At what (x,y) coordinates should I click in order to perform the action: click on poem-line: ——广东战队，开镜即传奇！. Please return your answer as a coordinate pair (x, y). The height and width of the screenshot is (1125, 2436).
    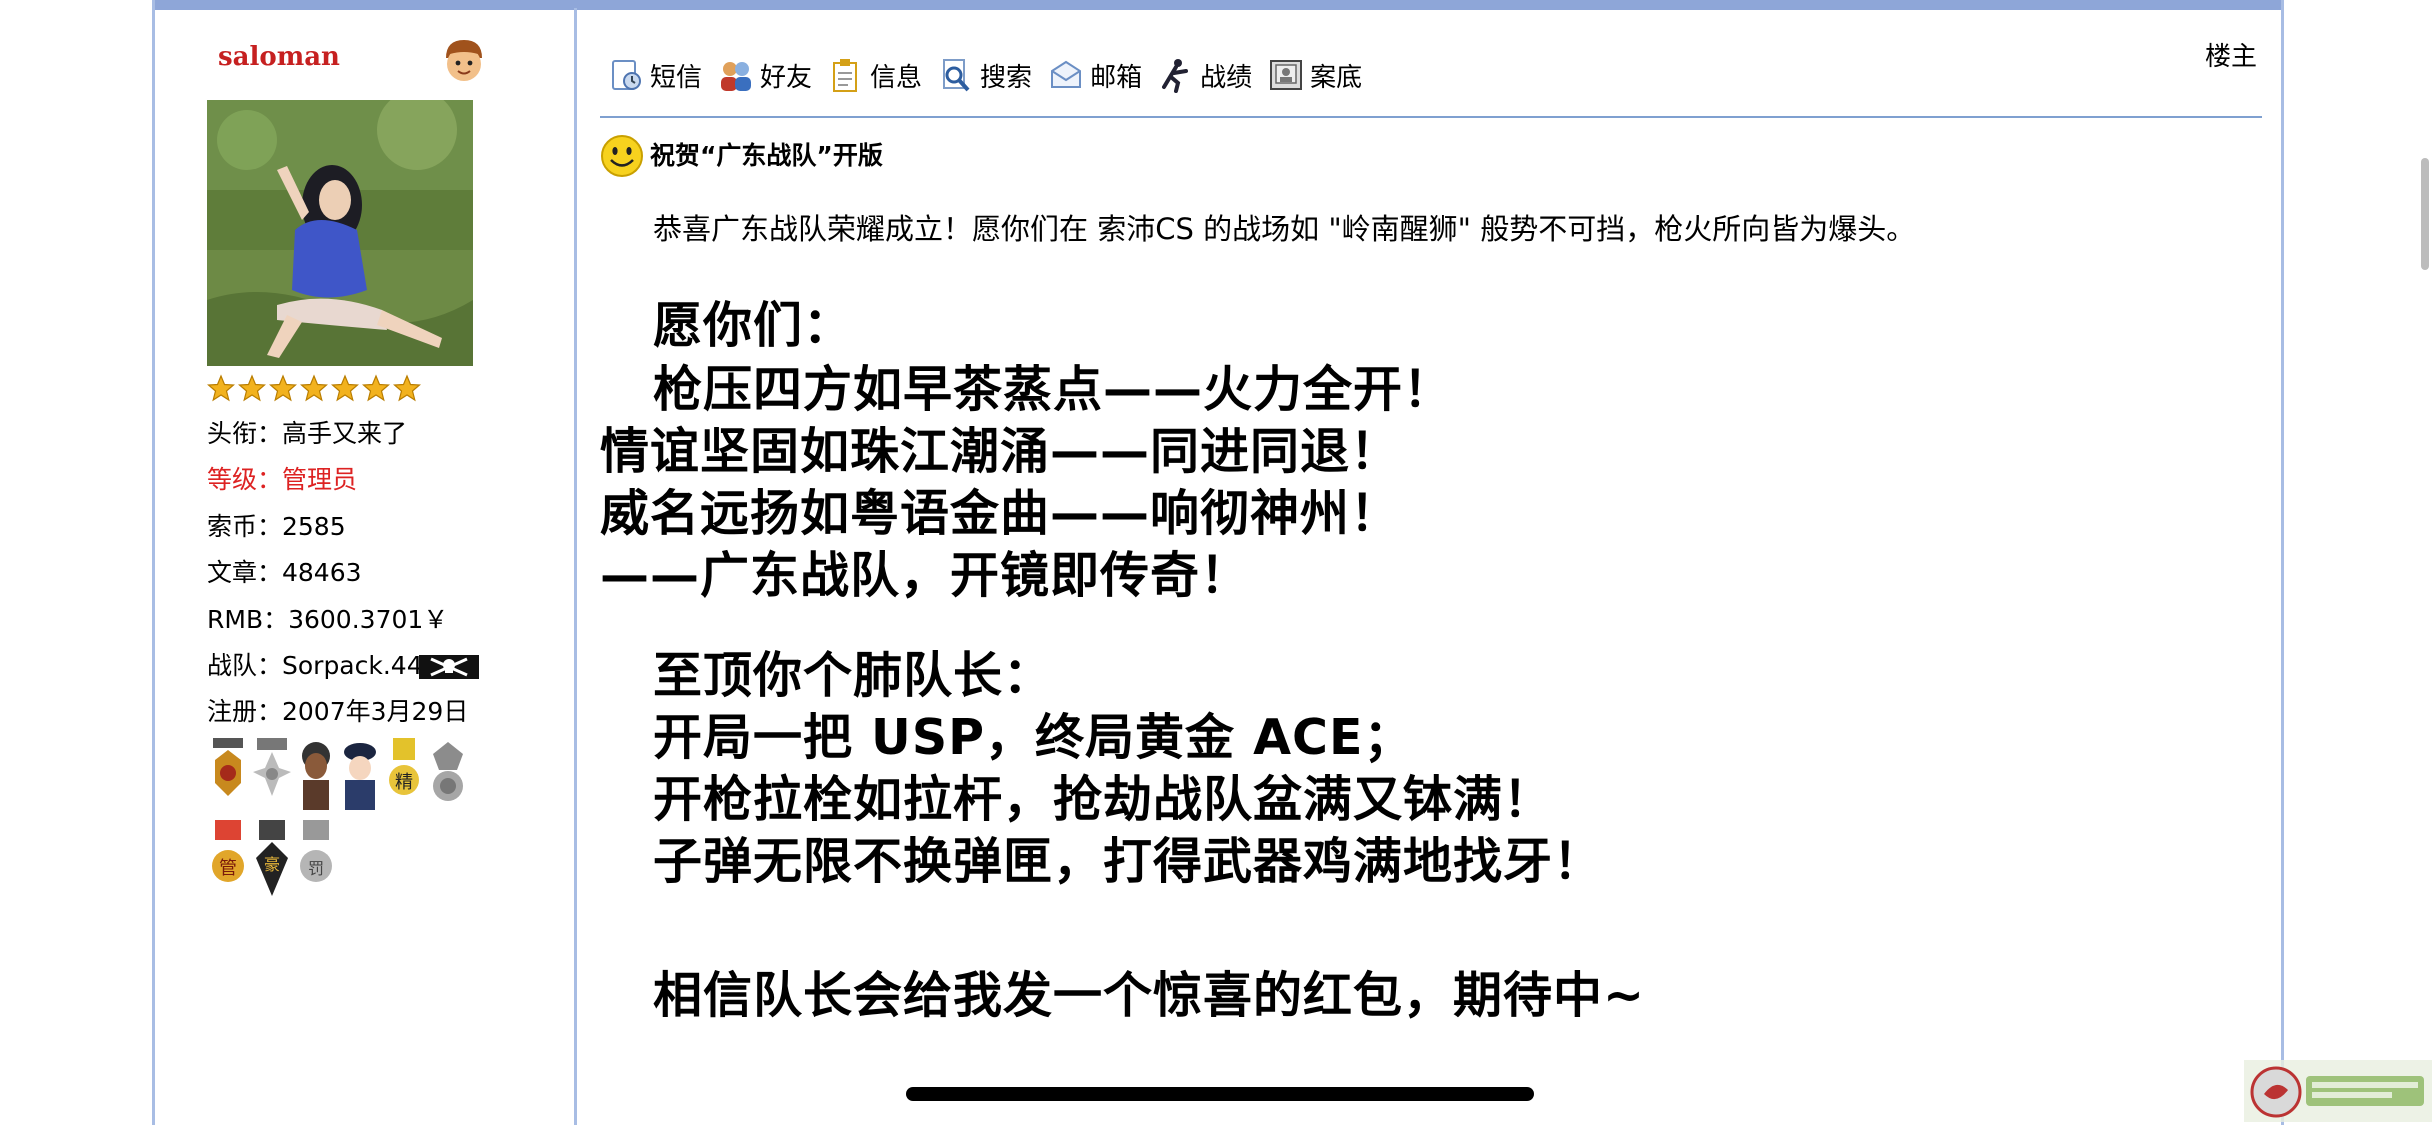
    Looking at the image, I should click on (925, 575).